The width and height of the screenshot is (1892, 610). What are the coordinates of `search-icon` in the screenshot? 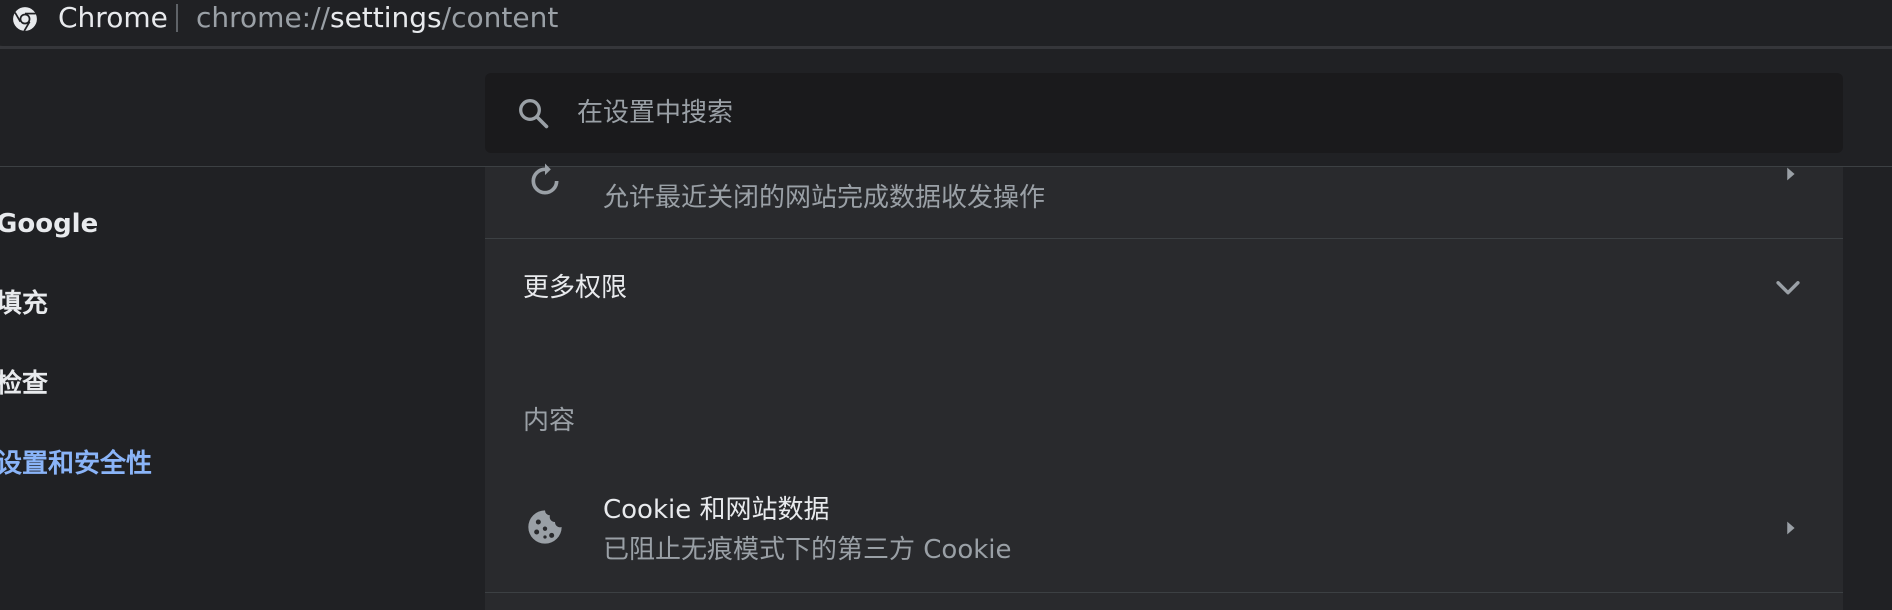 It's located at (533, 113).